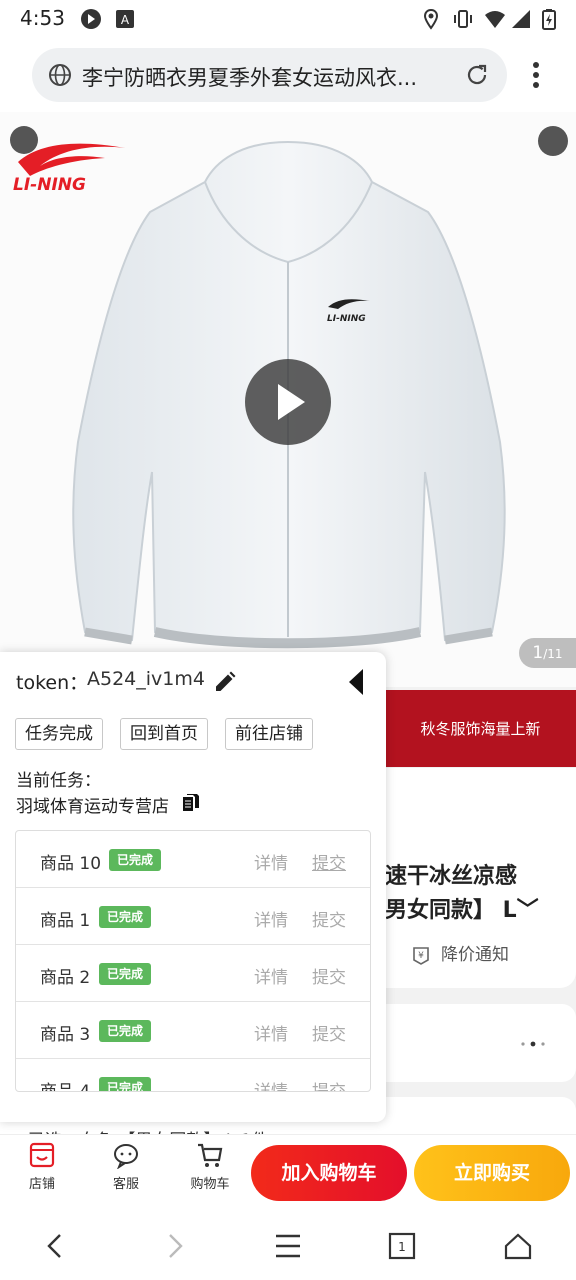 Image resolution: width=576 pixels, height=1280 pixels. I want to click on wifi-icon, so click(495, 19).